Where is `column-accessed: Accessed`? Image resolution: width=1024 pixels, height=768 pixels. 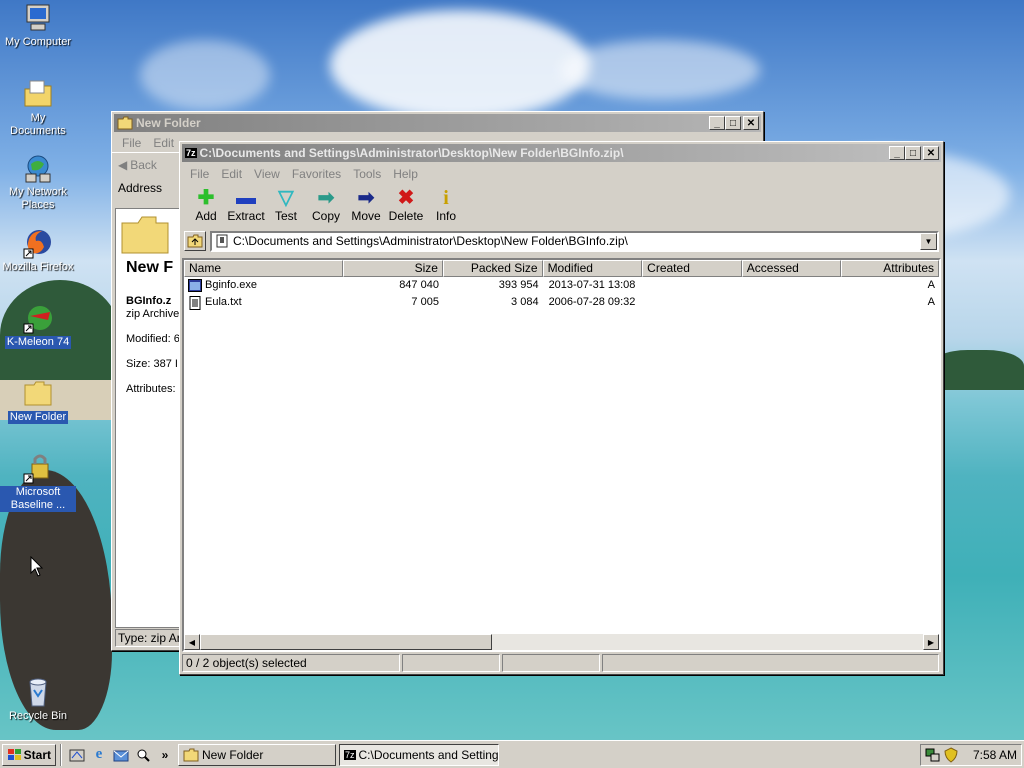 column-accessed: Accessed is located at coordinates (791, 268).